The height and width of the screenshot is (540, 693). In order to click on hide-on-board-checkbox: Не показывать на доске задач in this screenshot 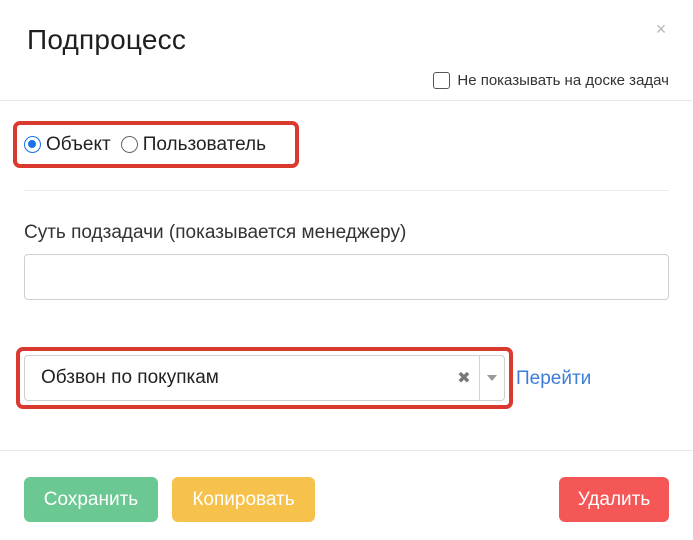, I will do `click(551, 80)`.